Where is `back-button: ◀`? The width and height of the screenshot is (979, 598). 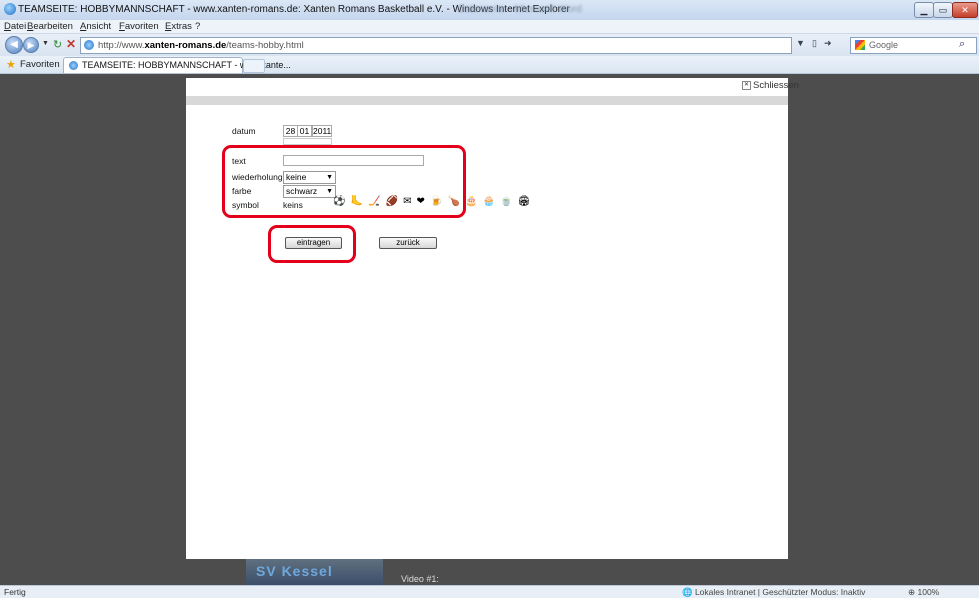 back-button: ◀ is located at coordinates (14, 45).